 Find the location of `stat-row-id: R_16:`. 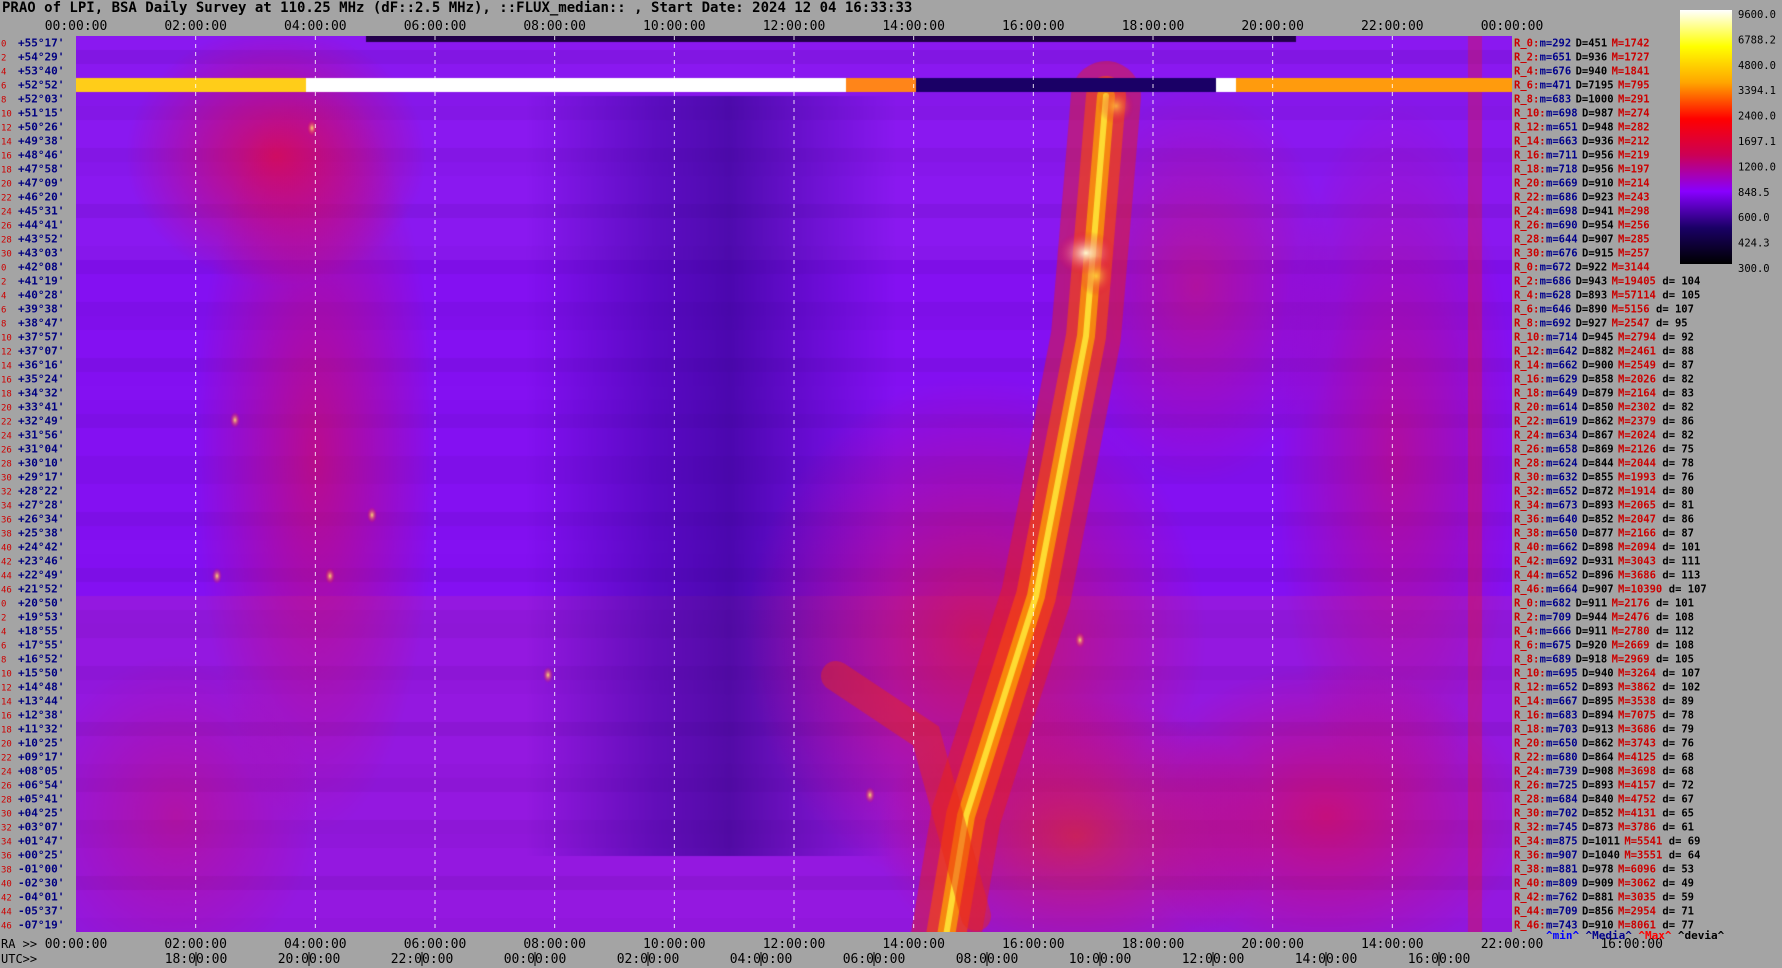

stat-row-id: R_16: is located at coordinates (1530, 716).